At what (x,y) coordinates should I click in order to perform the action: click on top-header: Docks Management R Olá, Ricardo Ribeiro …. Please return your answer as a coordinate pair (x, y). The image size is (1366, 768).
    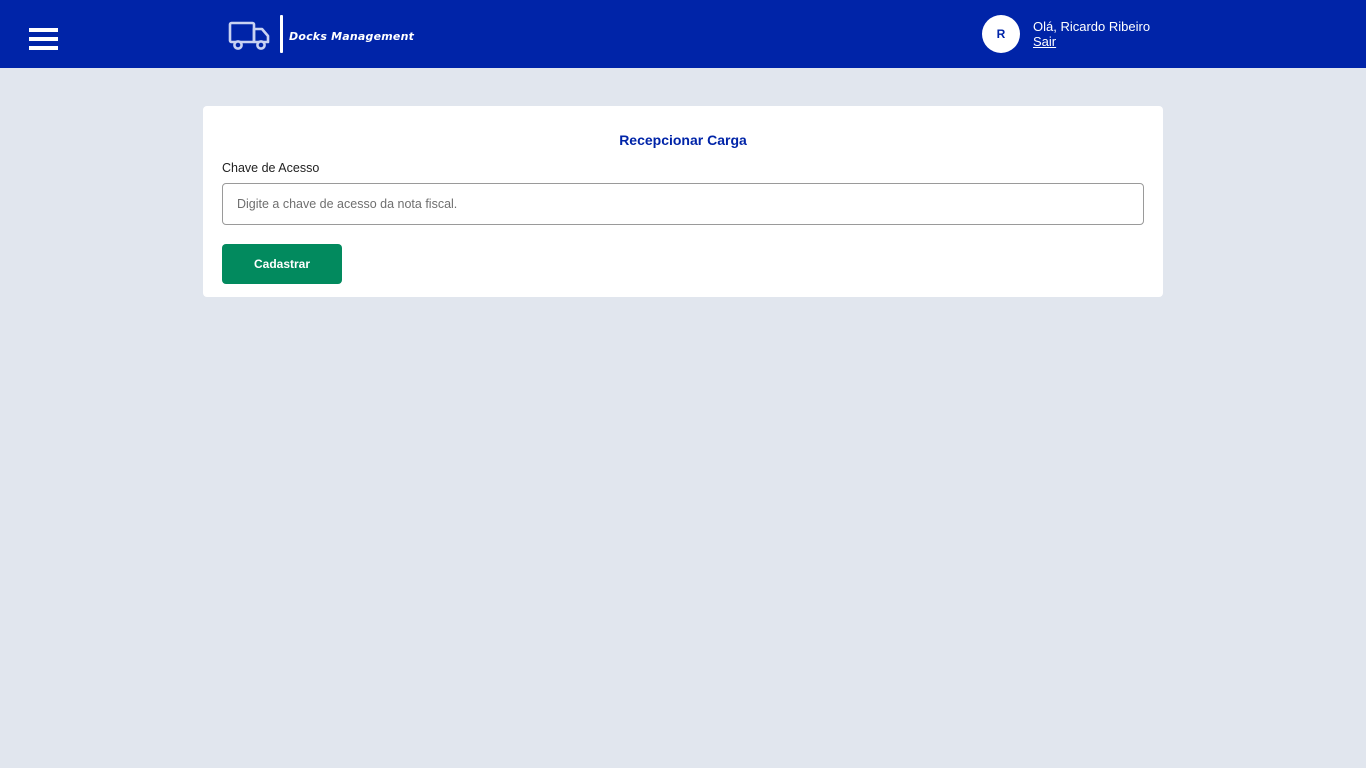
    Looking at the image, I should click on (683, 34).